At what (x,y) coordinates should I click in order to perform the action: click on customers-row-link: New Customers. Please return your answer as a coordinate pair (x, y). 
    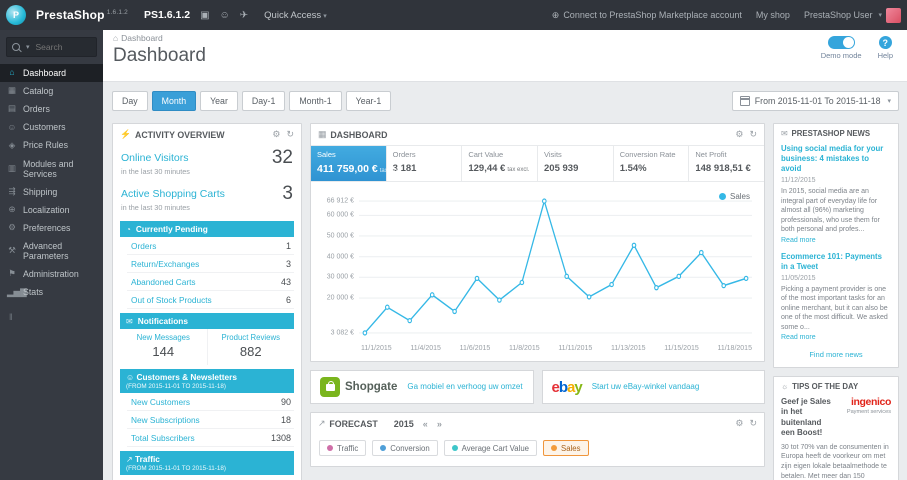
    Looking at the image, I should click on (160, 402).